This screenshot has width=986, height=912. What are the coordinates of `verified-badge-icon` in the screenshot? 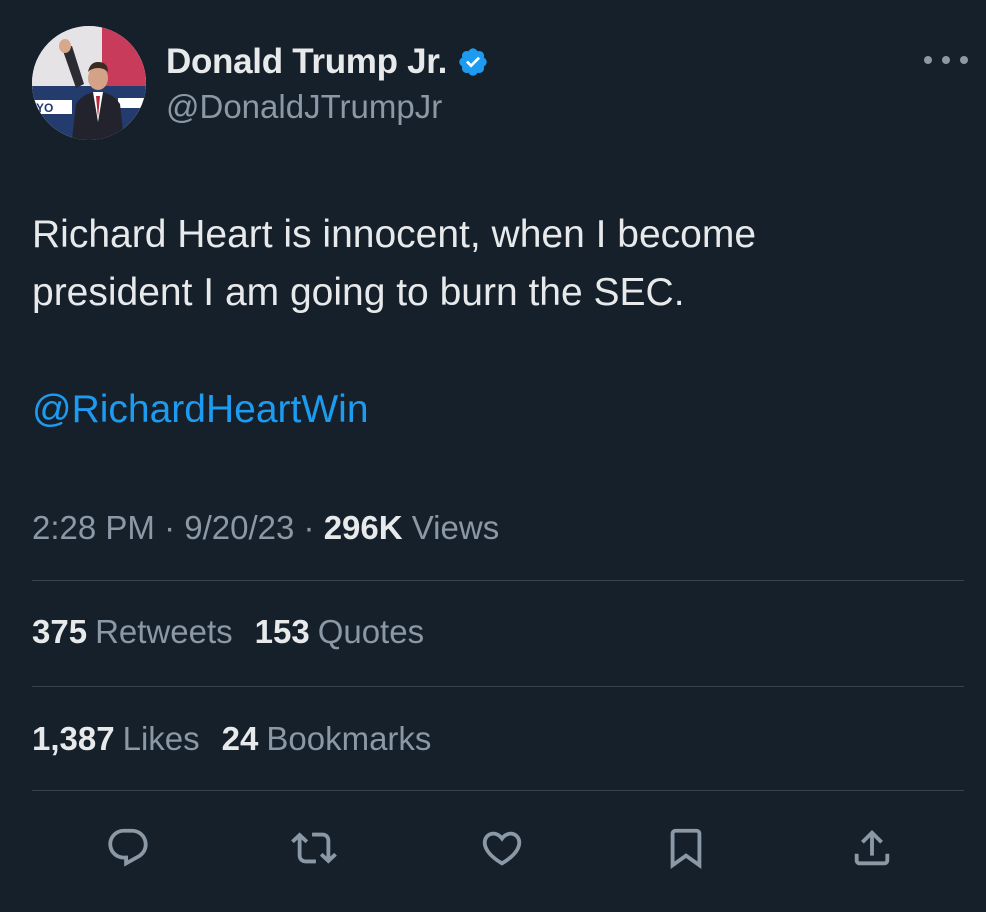 It's located at (473, 62).